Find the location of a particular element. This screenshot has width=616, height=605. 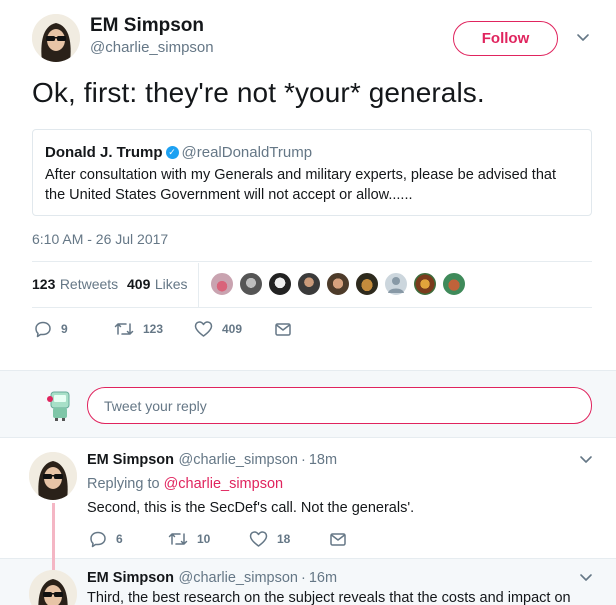

tweet-text: Ok, first: they're not *your* generals. is located at coordinates (258, 92).